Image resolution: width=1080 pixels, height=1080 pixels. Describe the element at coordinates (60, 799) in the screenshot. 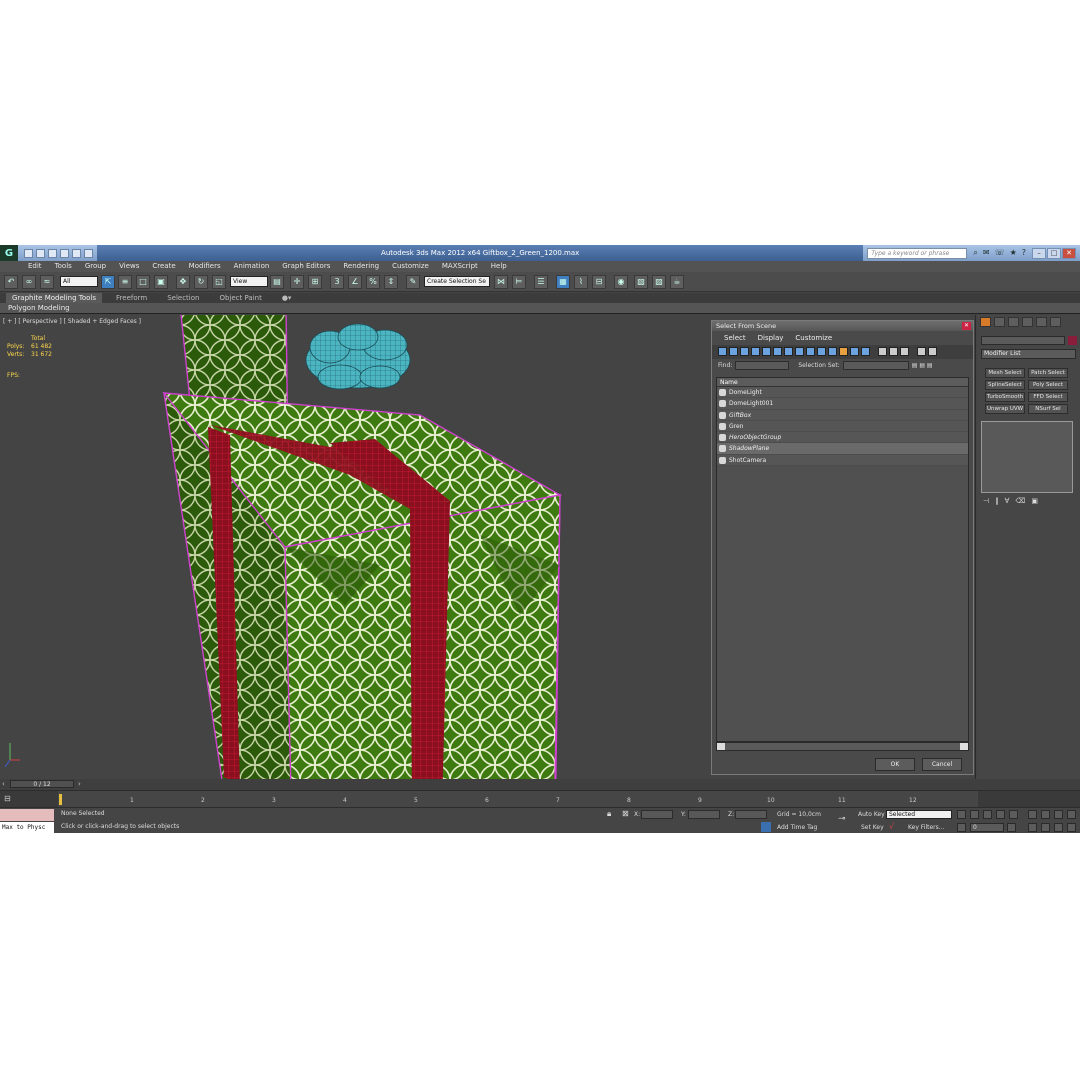

I see `time-cursor` at that location.